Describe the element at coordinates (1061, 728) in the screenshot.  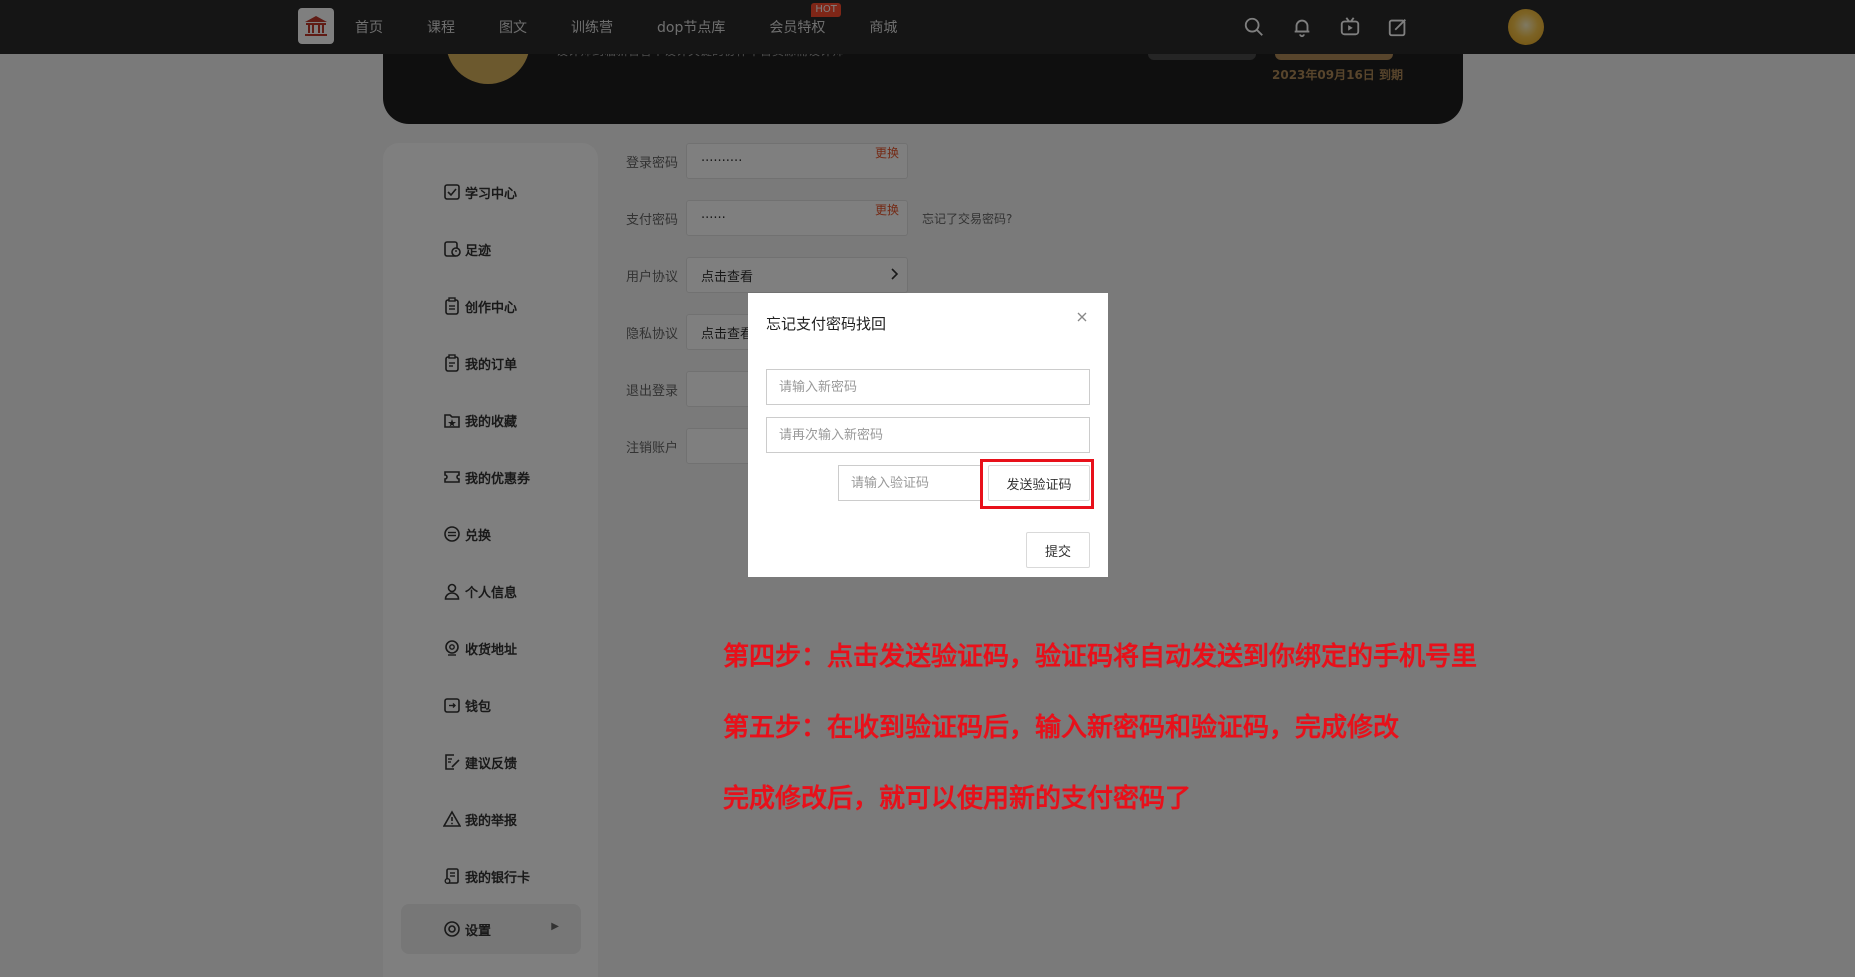
I see `instruction-step5: 第五步：在收到验证码后，输入新密码和验证码，完成修改` at that location.